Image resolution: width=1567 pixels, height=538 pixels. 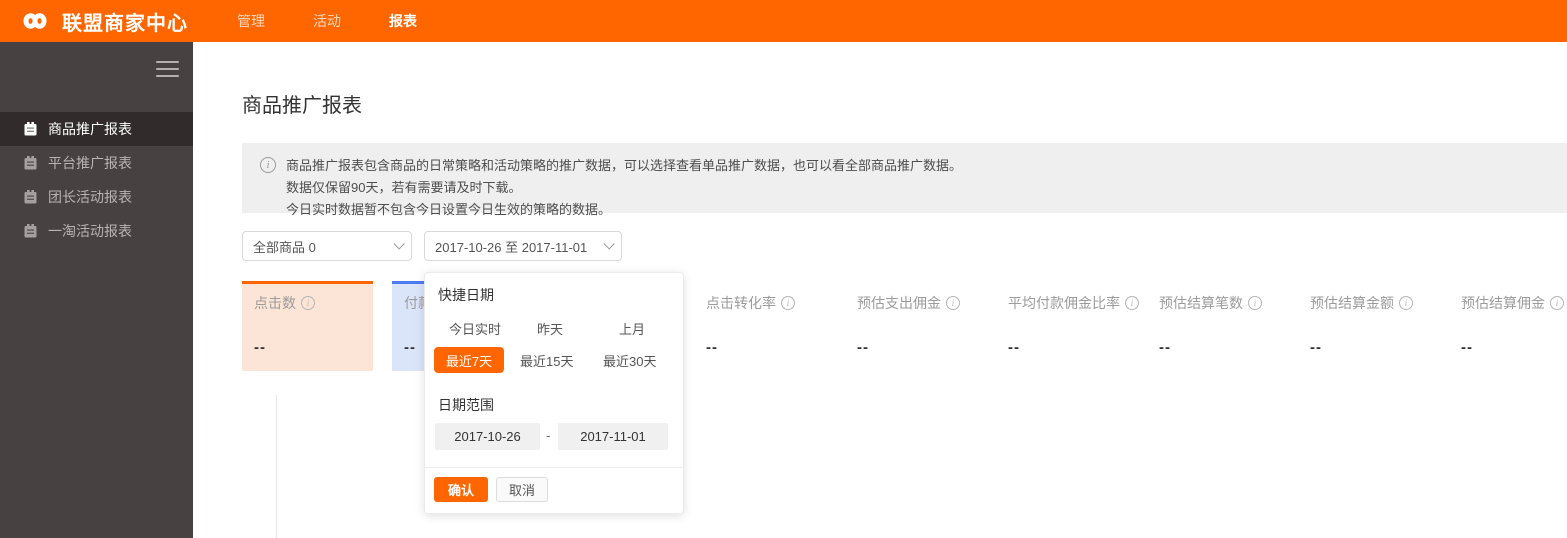 I want to click on sidebar-collapse-icon, so click(x=167, y=71).